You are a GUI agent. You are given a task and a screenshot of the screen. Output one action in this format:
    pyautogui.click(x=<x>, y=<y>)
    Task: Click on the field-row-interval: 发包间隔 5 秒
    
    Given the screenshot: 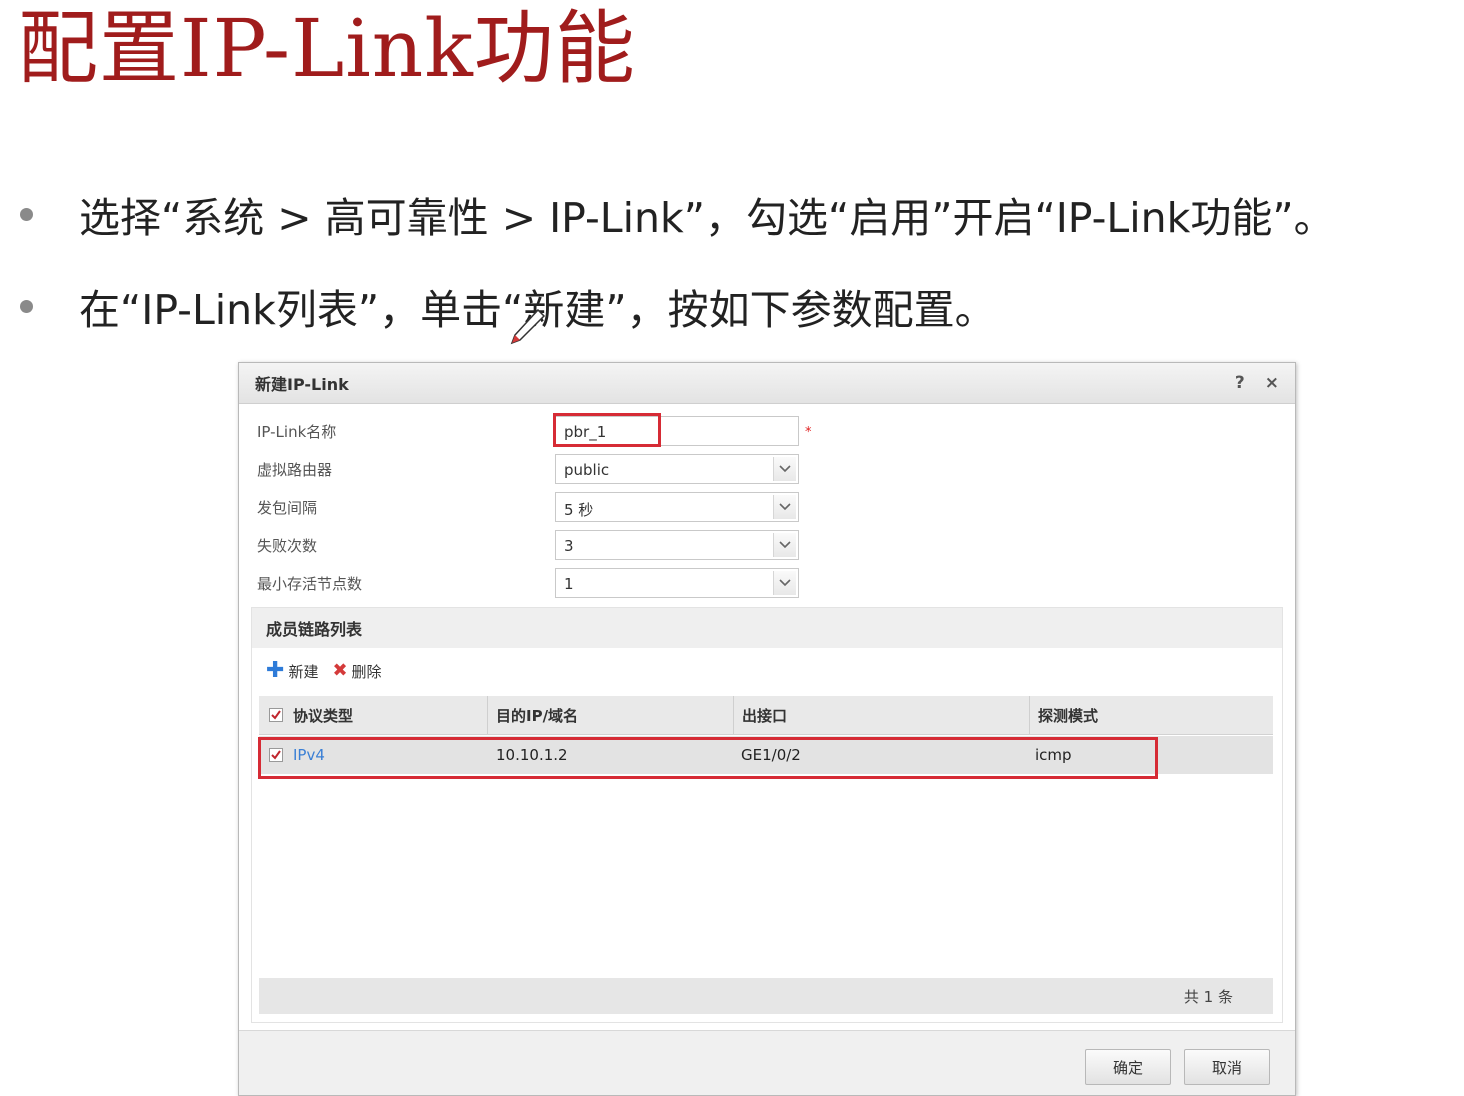 What is the action you would take?
    pyautogui.click(x=767, y=506)
    